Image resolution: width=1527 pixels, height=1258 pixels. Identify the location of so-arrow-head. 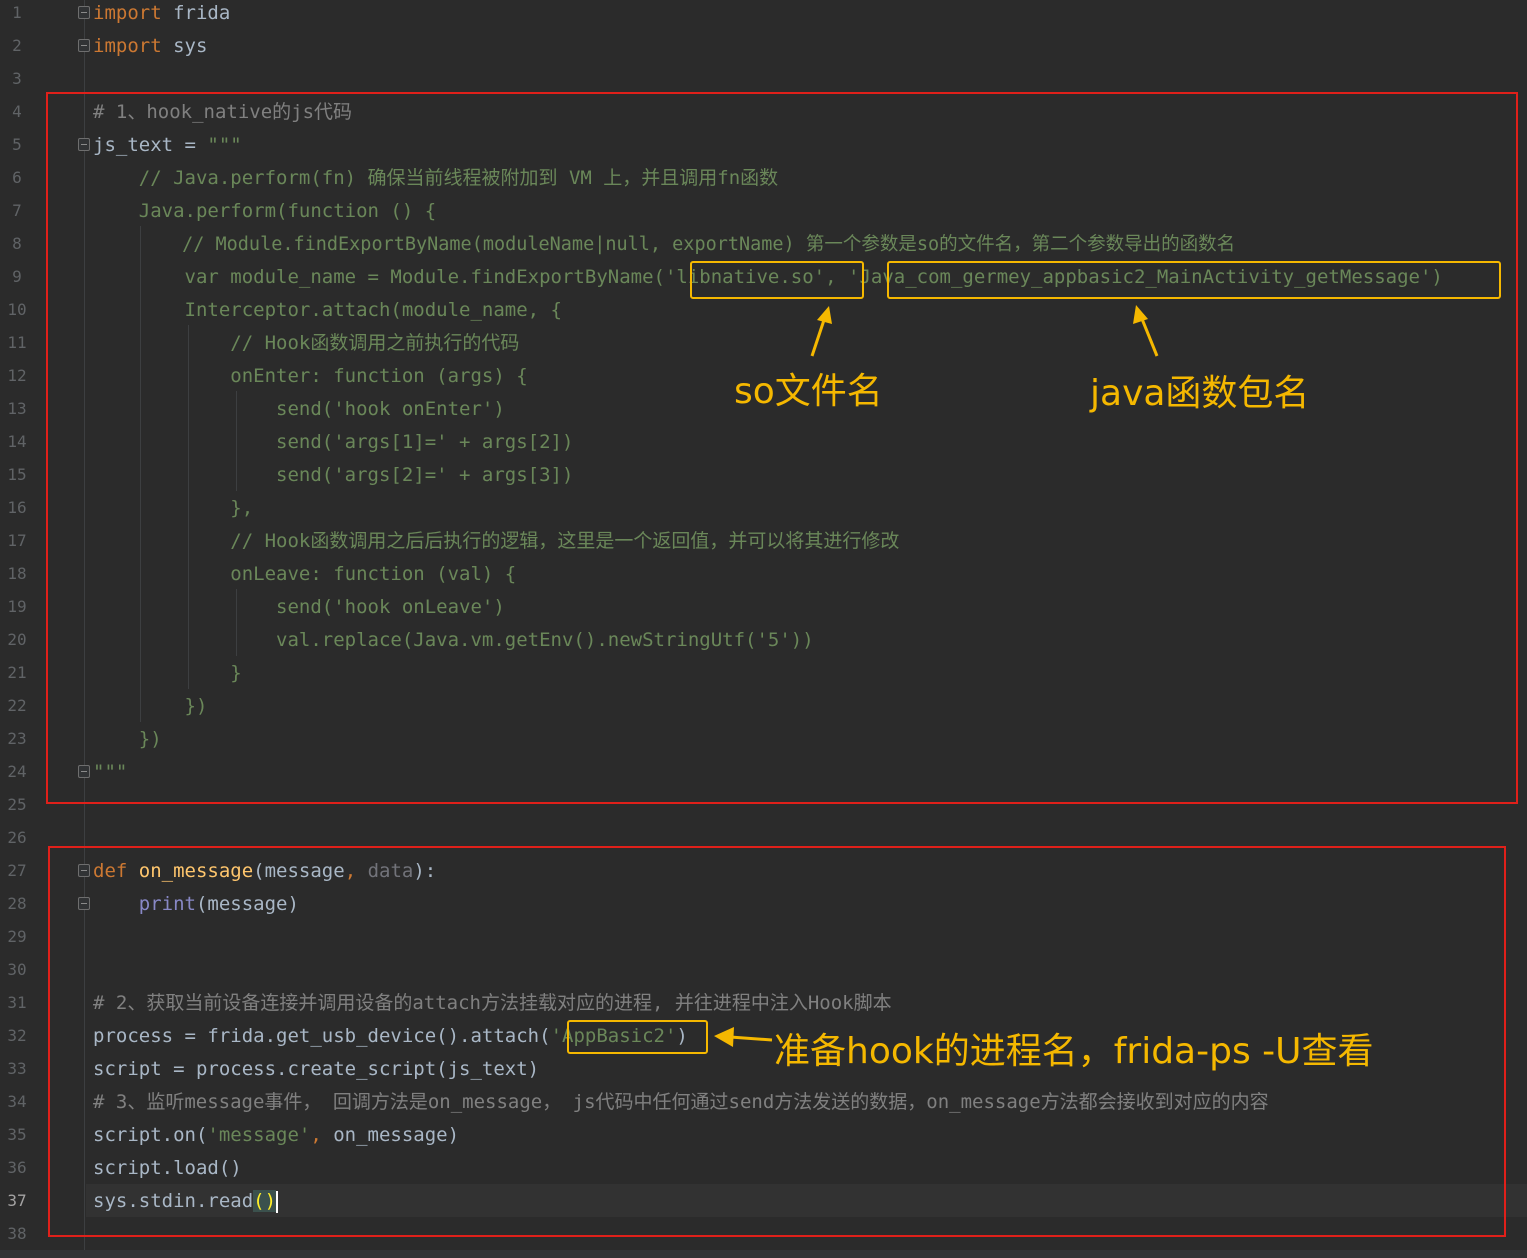
(824, 315).